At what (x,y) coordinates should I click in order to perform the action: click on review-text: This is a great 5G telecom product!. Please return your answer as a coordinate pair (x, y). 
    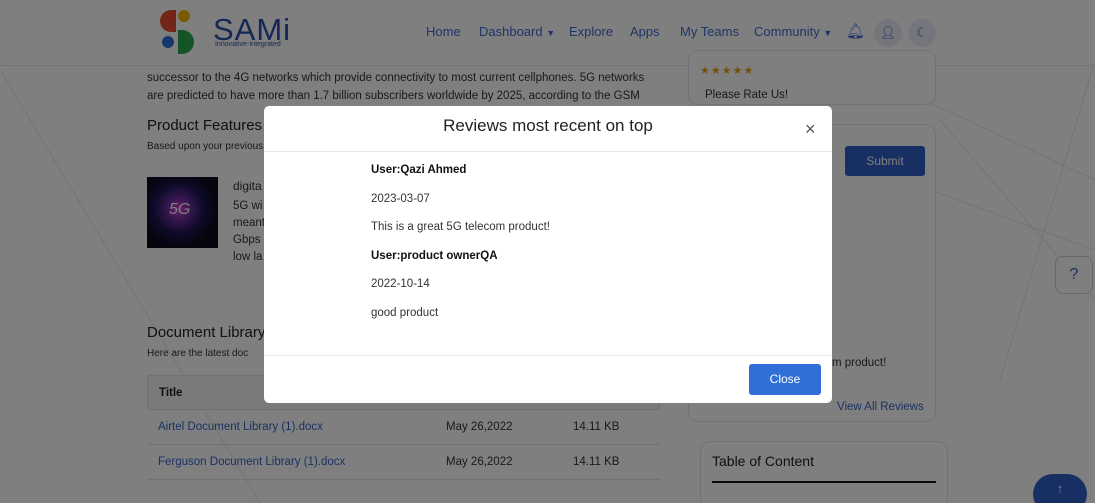
    Looking at the image, I should click on (460, 227).